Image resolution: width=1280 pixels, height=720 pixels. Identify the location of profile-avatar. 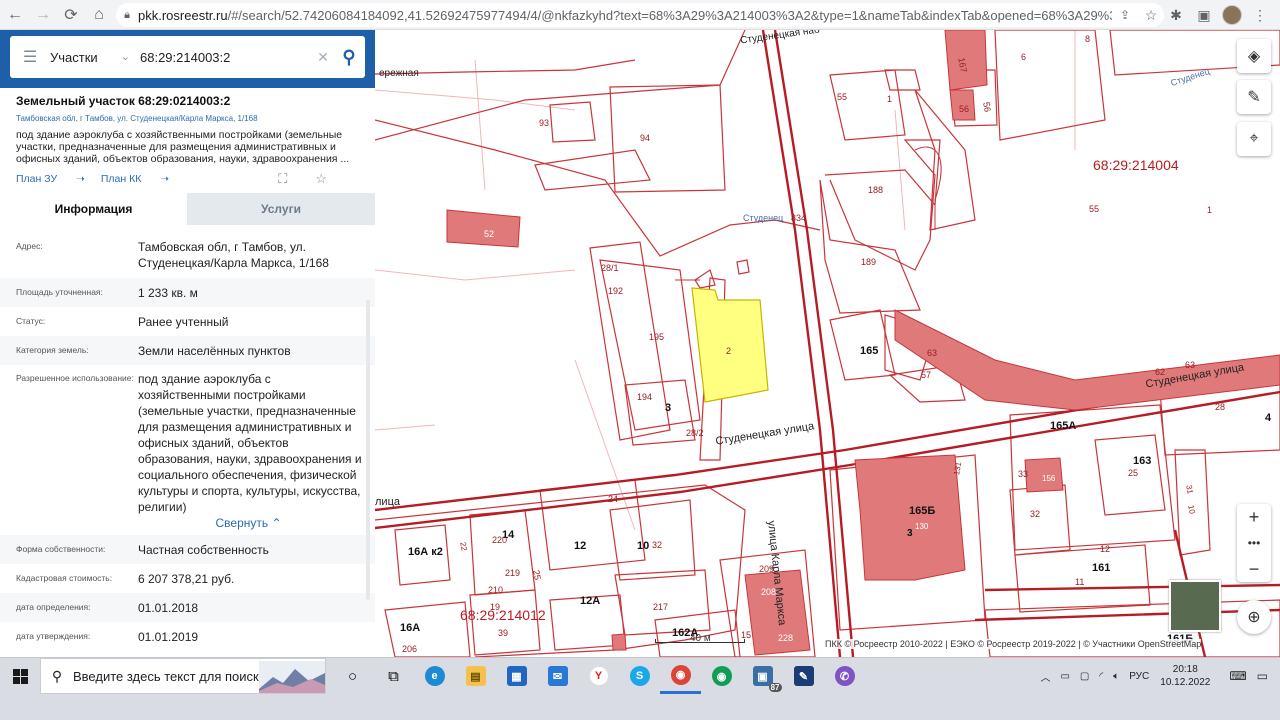
(1232, 15).